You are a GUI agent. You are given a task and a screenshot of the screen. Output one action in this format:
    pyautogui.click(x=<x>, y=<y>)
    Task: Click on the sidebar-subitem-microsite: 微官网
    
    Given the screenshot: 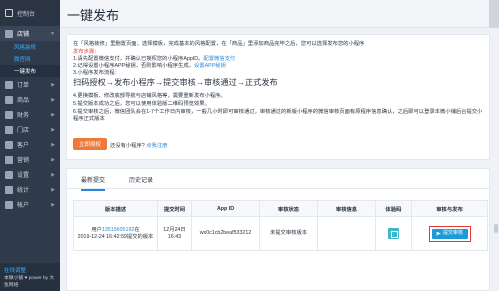 What is the action you would take?
    pyautogui.click(x=30, y=59)
    